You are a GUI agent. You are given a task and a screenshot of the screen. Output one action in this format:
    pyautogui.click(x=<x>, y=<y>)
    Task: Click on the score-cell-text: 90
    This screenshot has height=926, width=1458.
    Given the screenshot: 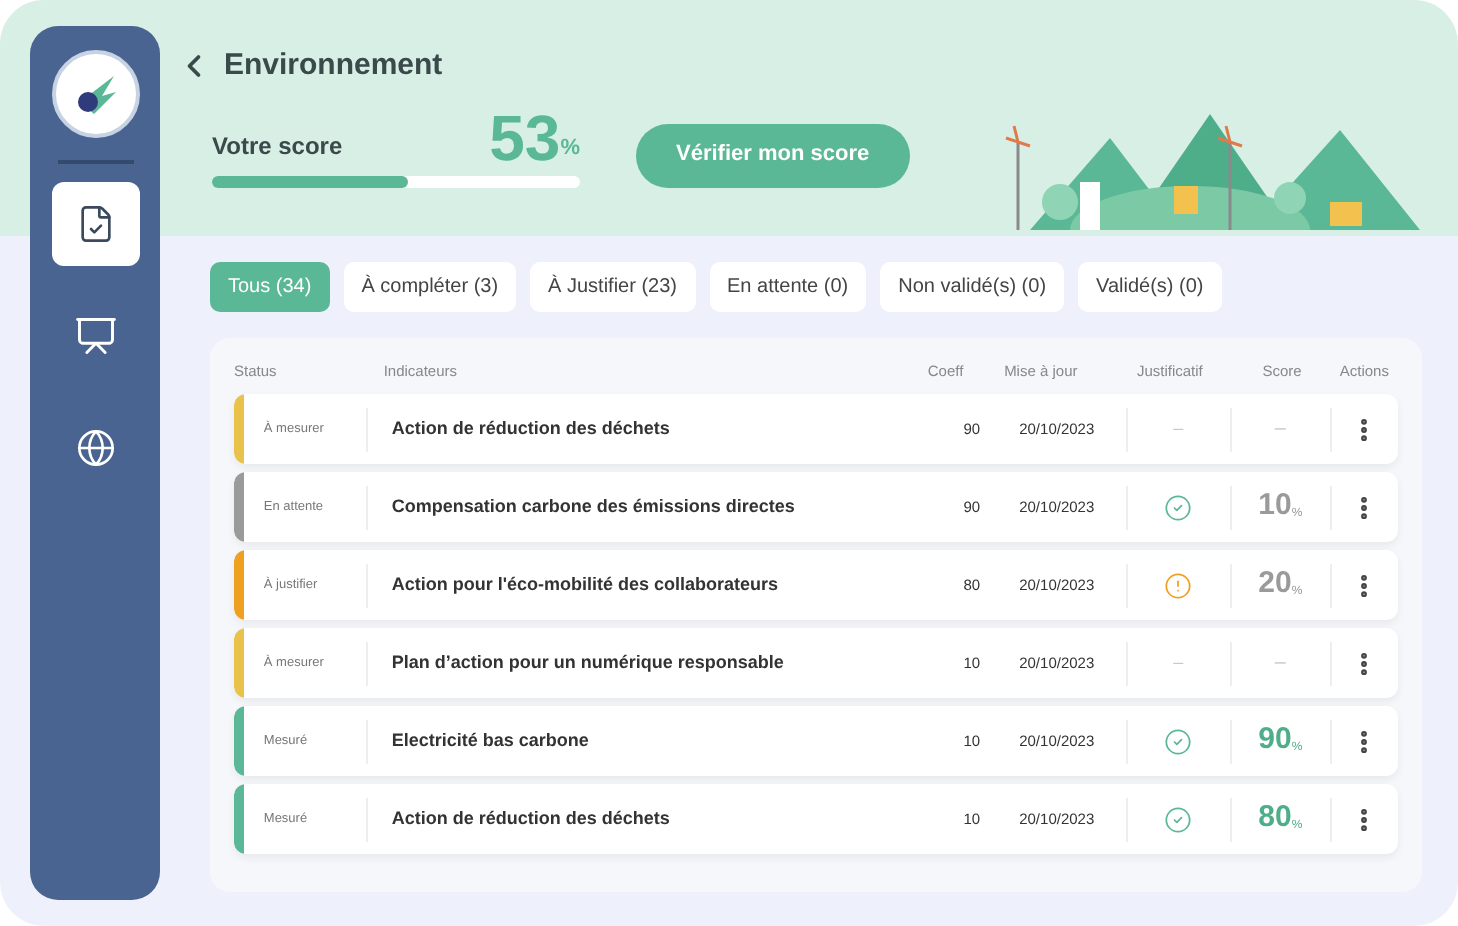 What is the action you would take?
    pyautogui.click(x=1275, y=740)
    